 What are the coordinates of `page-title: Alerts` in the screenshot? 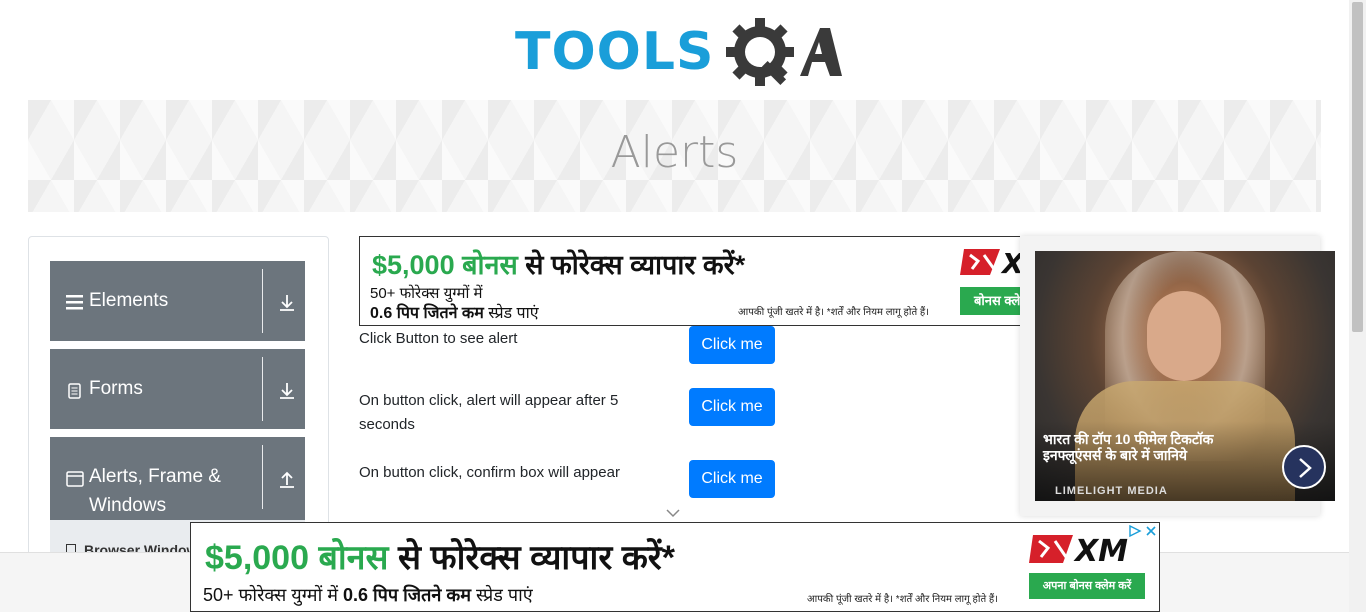 It's located at (674, 152).